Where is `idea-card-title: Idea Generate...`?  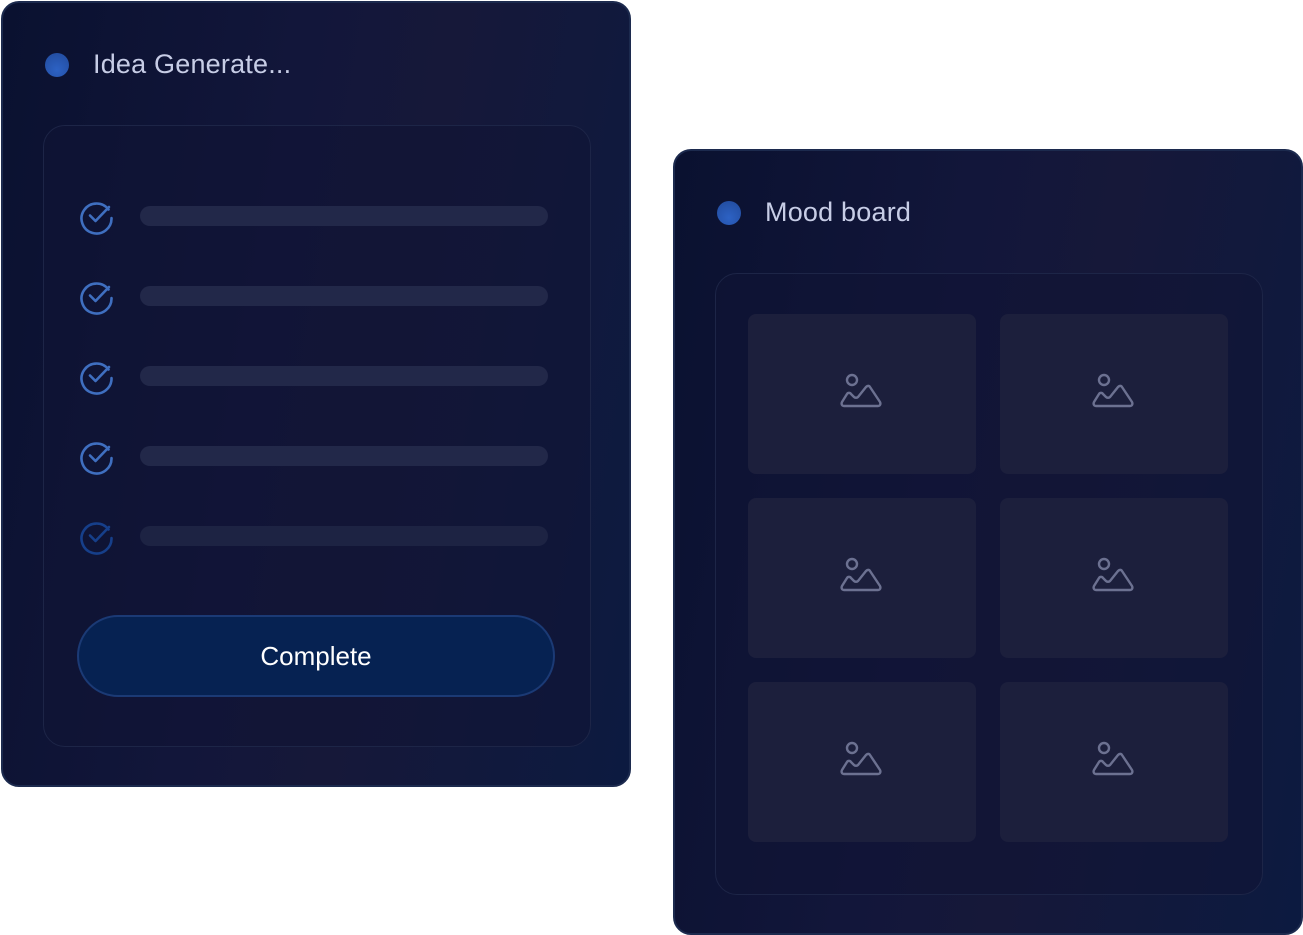
idea-card-title: Idea Generate... is located at coordinates (192, 64).